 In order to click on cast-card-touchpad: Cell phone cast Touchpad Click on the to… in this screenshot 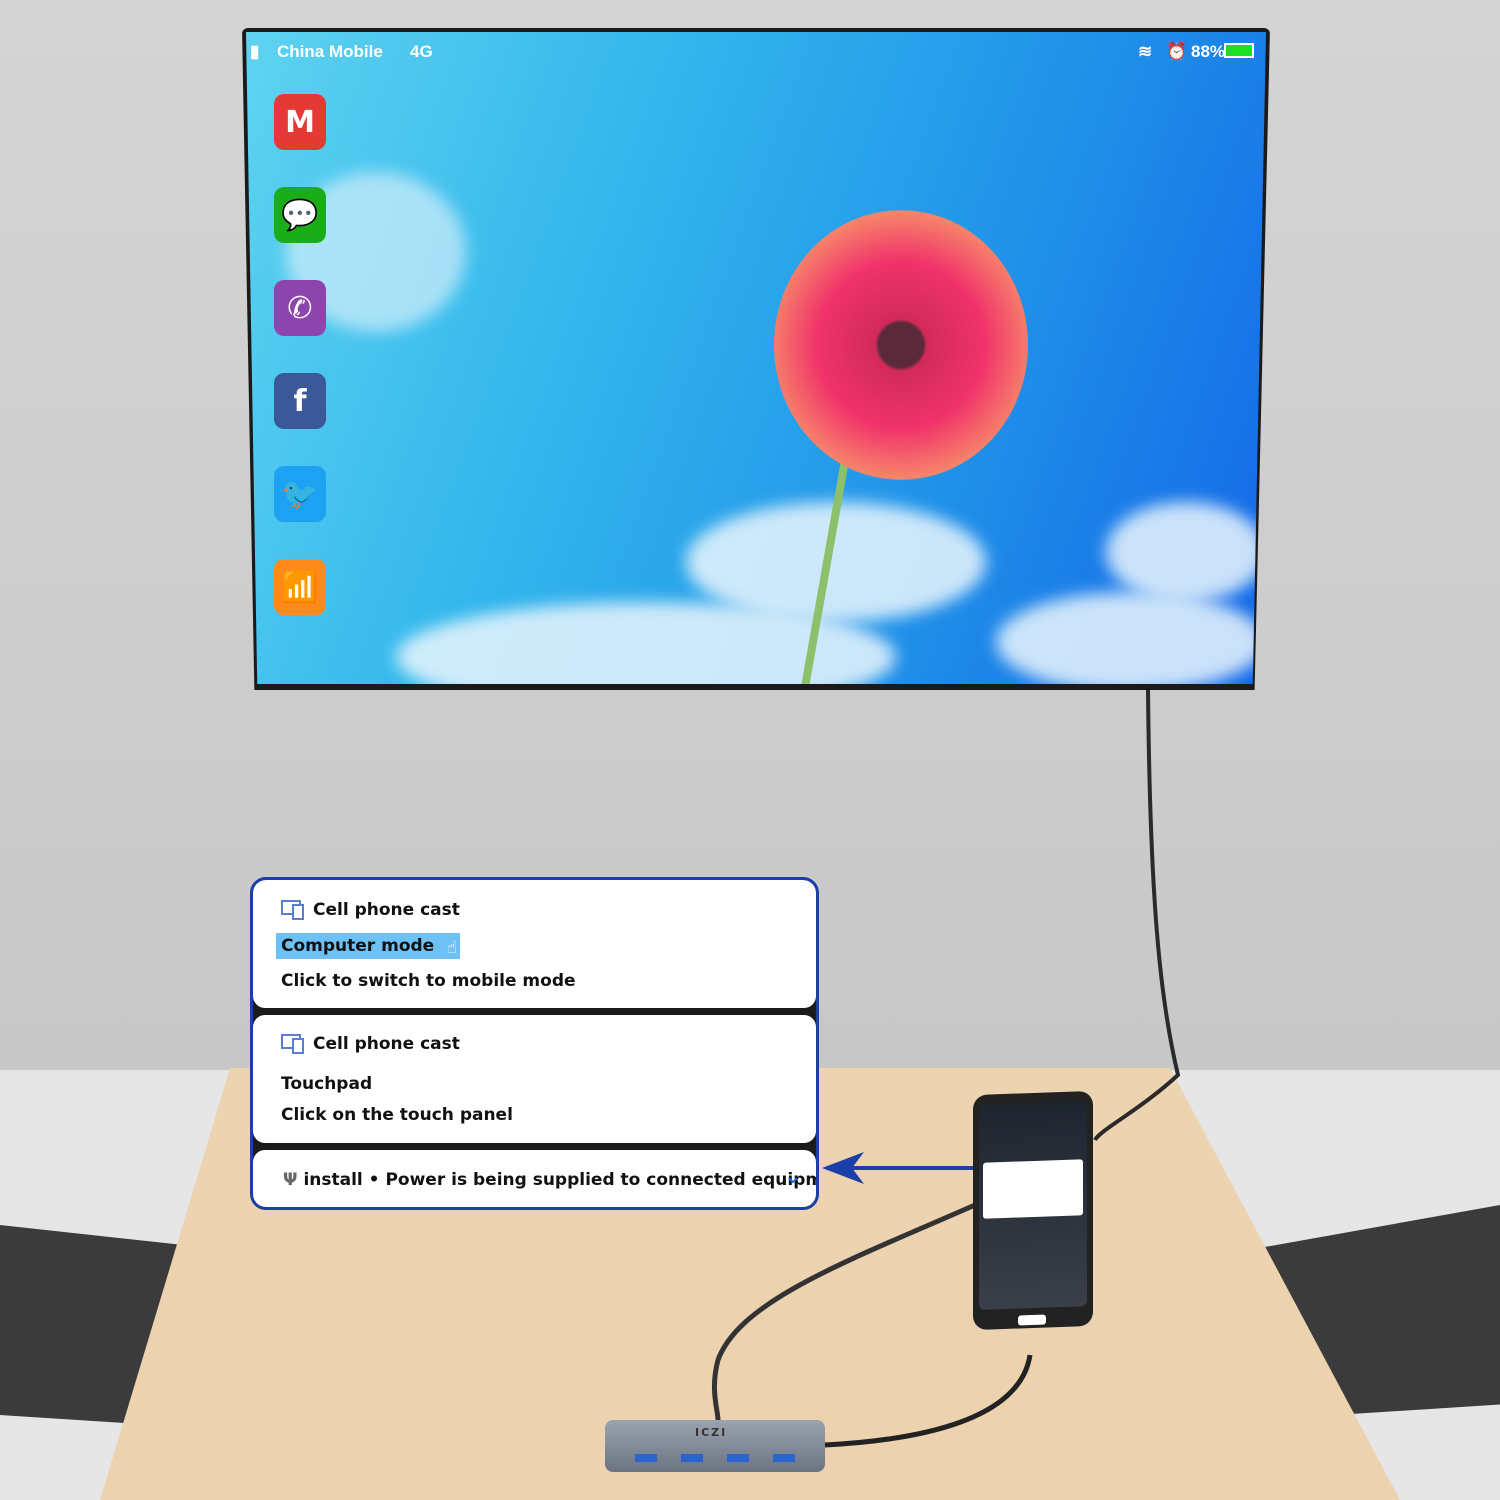, I will do `click(534, 1079)`.